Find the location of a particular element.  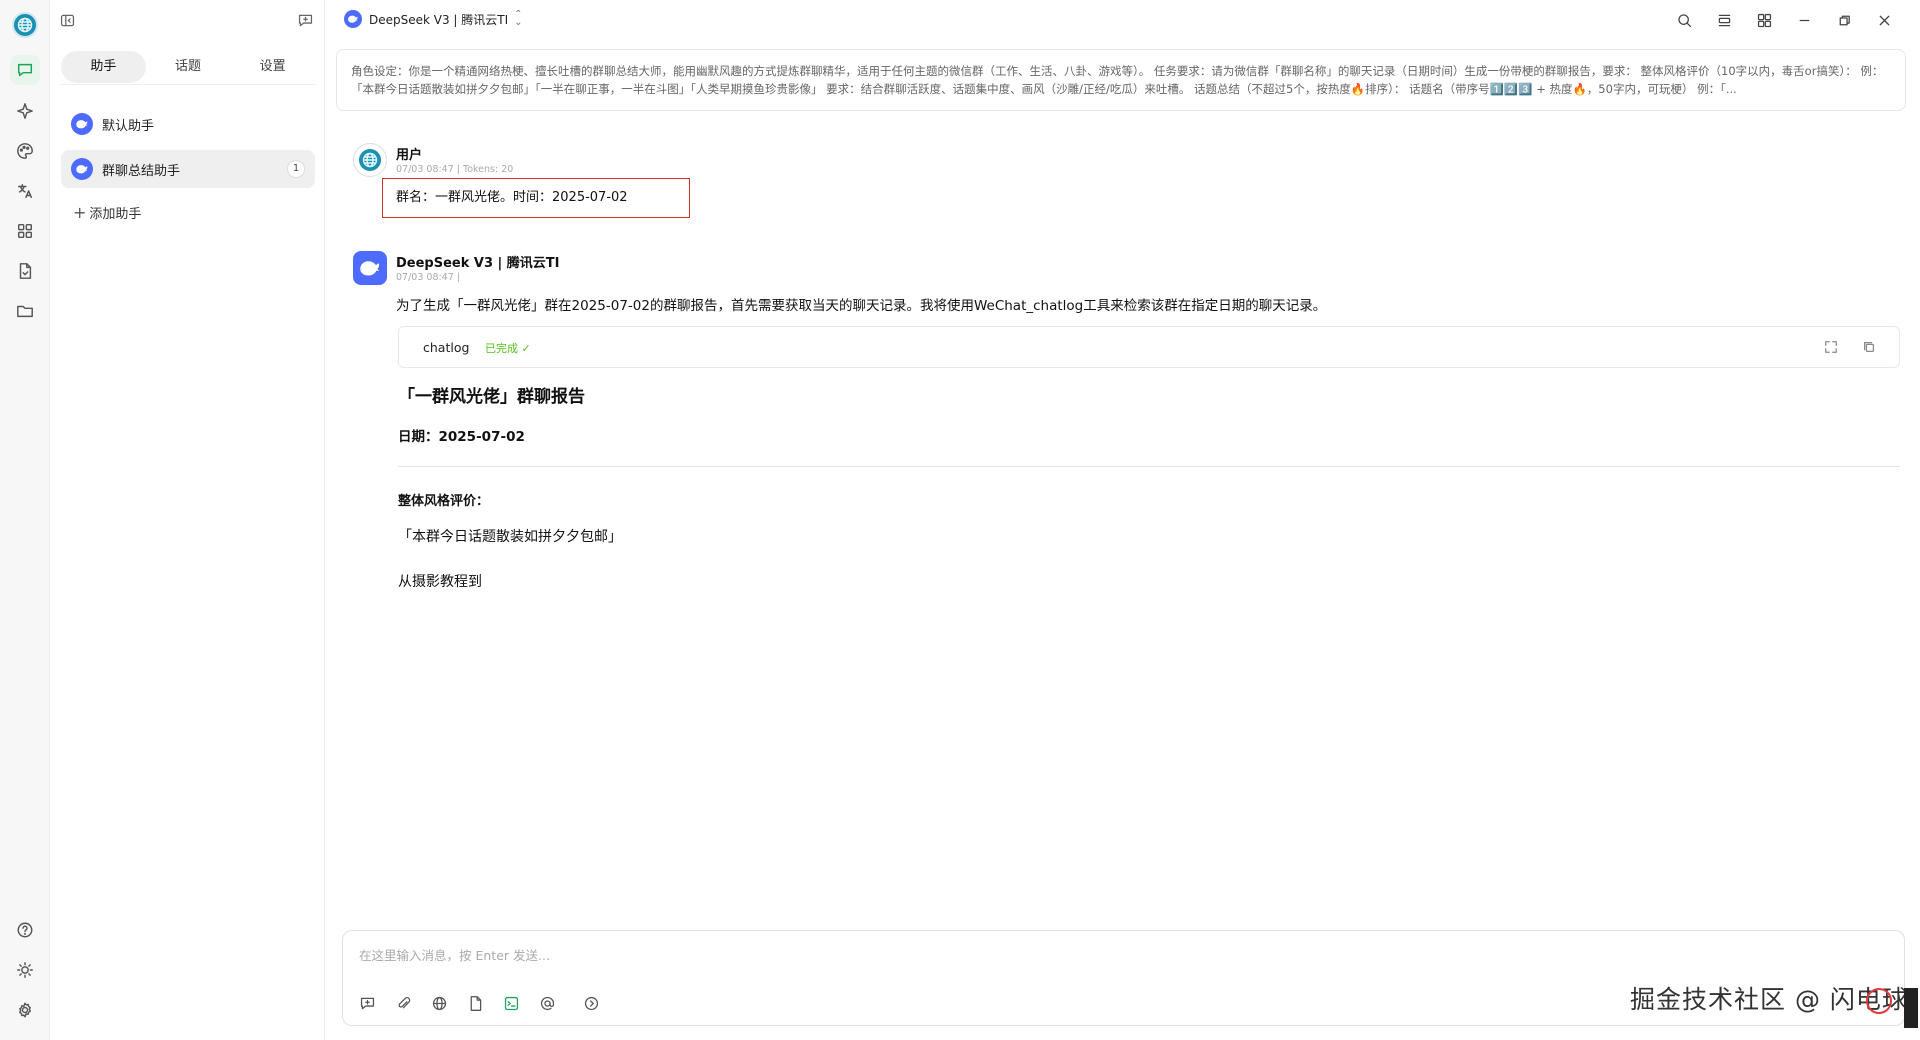

chevron-updown-icon: ⌃ ⌄ is located at coordinates (518, 18).